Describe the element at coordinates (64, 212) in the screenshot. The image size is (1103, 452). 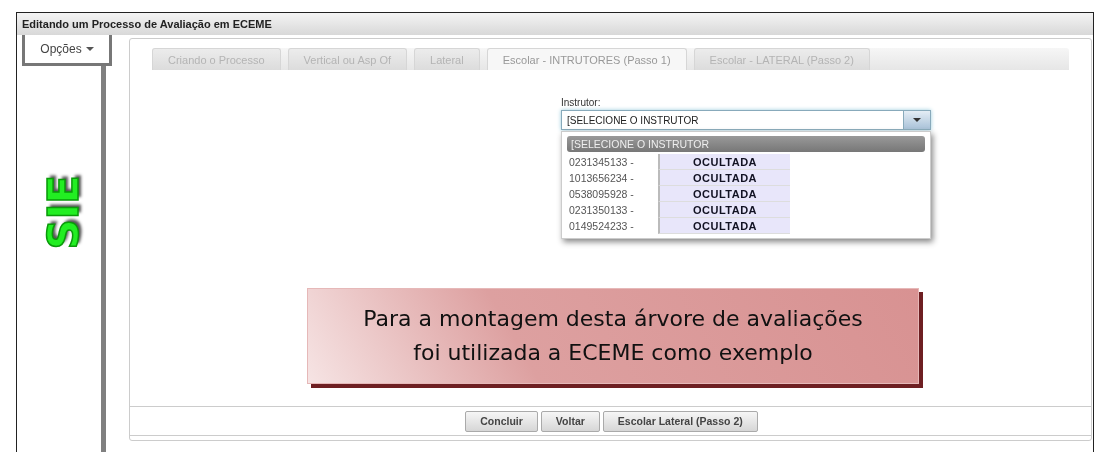
I see `logo: SIE` at that location.